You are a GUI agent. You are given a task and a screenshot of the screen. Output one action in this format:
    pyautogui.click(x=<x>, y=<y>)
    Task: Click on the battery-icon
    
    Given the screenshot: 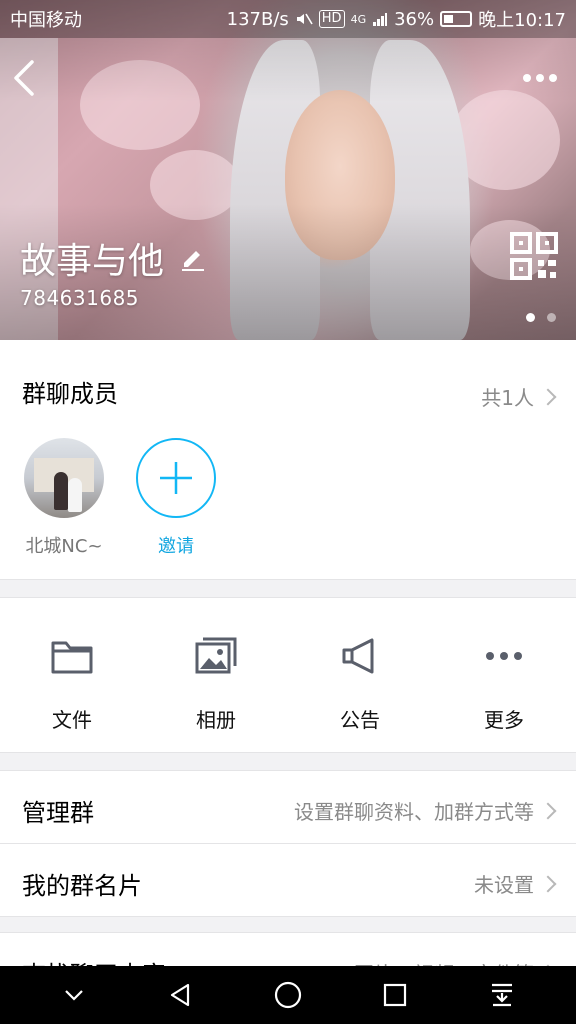 What is the action you would take?
    pyautogui.click(x=456, y=19)
    